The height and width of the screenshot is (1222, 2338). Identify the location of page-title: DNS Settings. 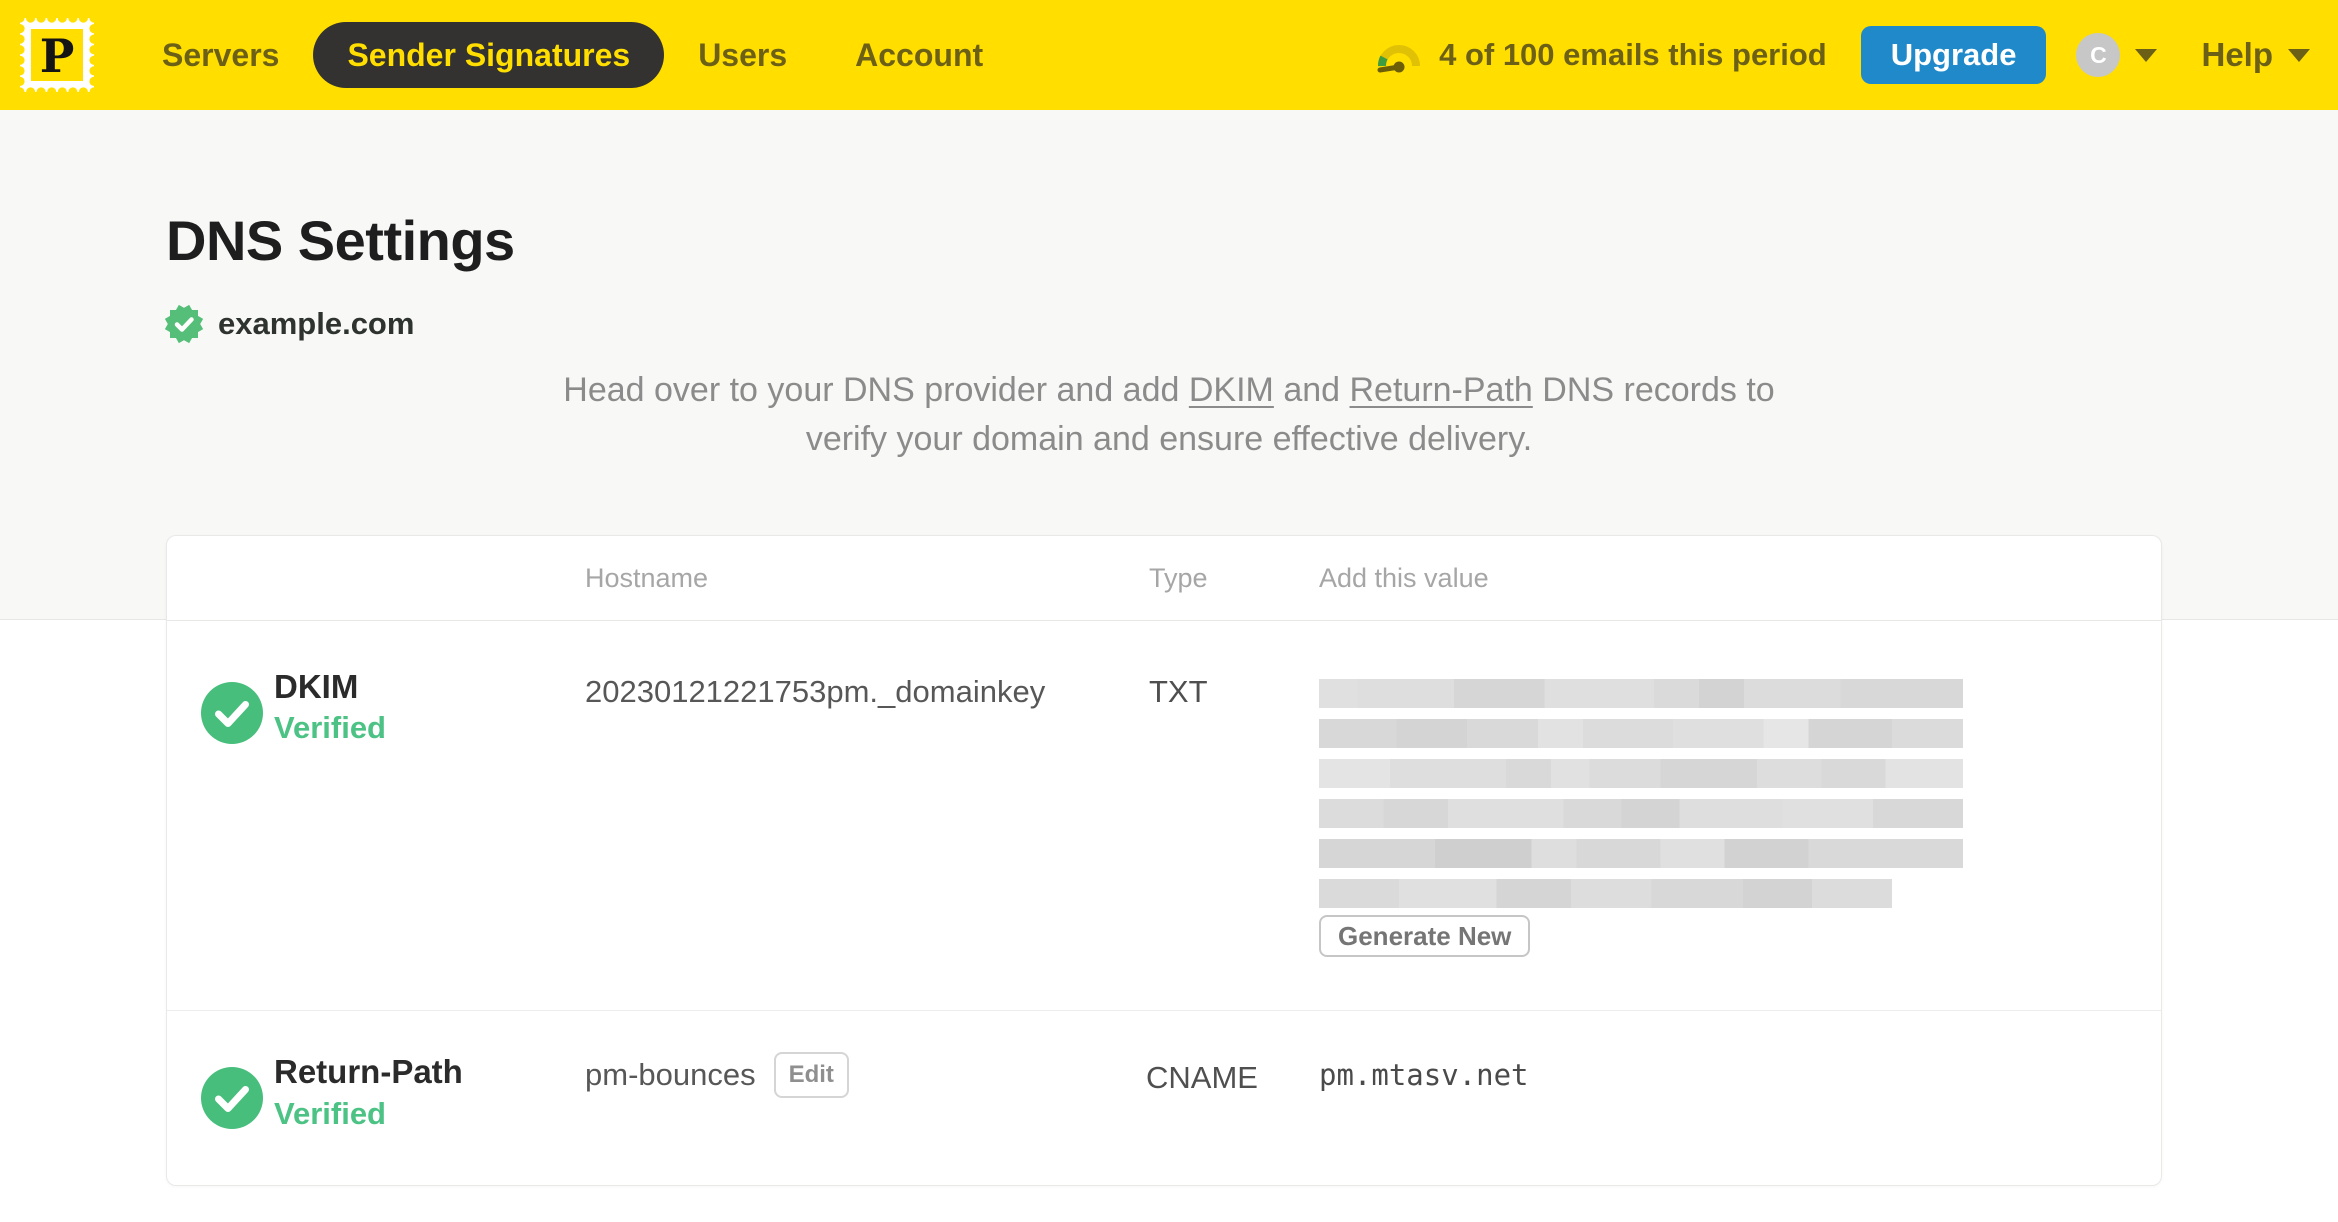
(340, 240).